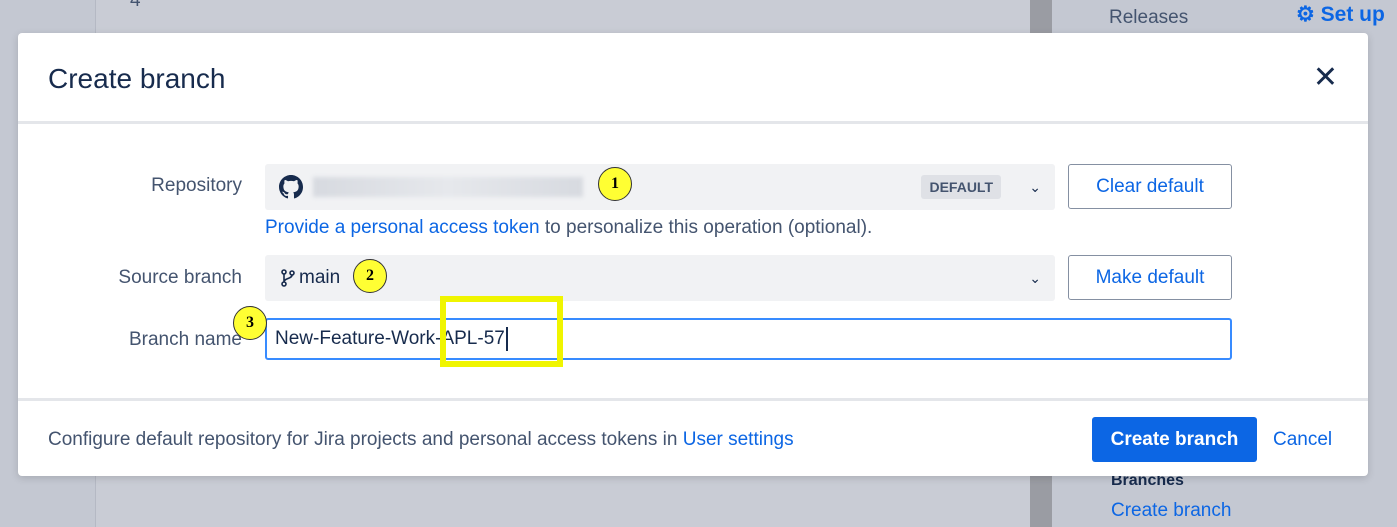 The width and height of the screenshot is (1397, 527). What do you see at coordinates (738, 439) in the screenshot?
I see `user-settings-link: User settings` at bounding box center [738, 439].